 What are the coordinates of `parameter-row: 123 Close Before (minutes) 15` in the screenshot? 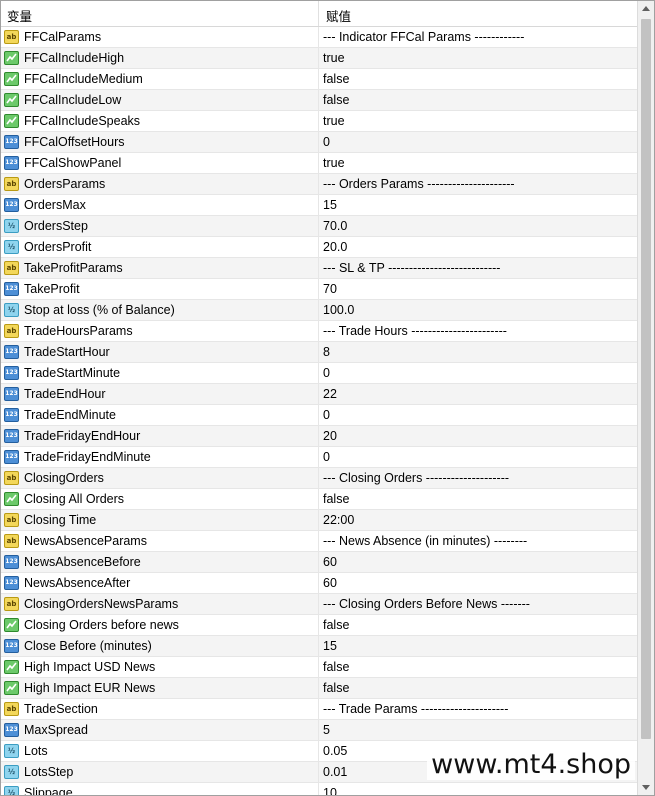 It's located at (319, 646).